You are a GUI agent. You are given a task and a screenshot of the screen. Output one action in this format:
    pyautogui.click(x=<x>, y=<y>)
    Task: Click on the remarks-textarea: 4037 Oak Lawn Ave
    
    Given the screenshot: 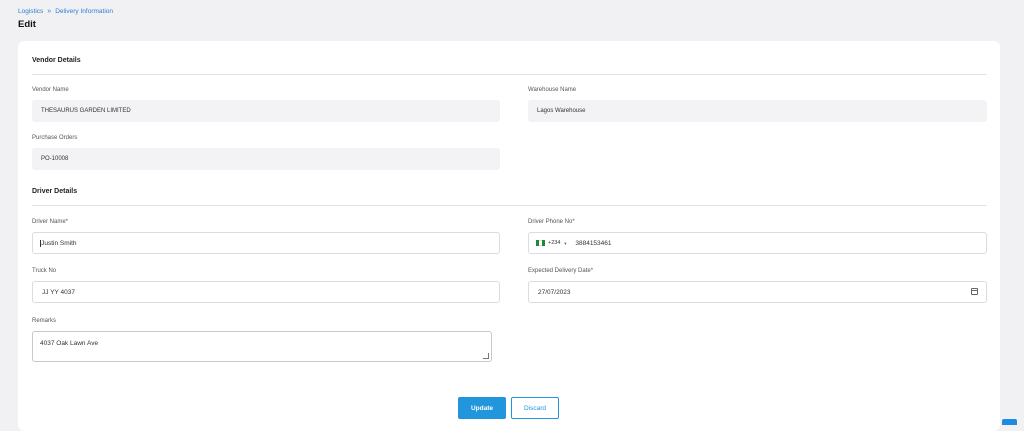 What is the action you would take?
    pyautogui.click(x=262, y=346)
    